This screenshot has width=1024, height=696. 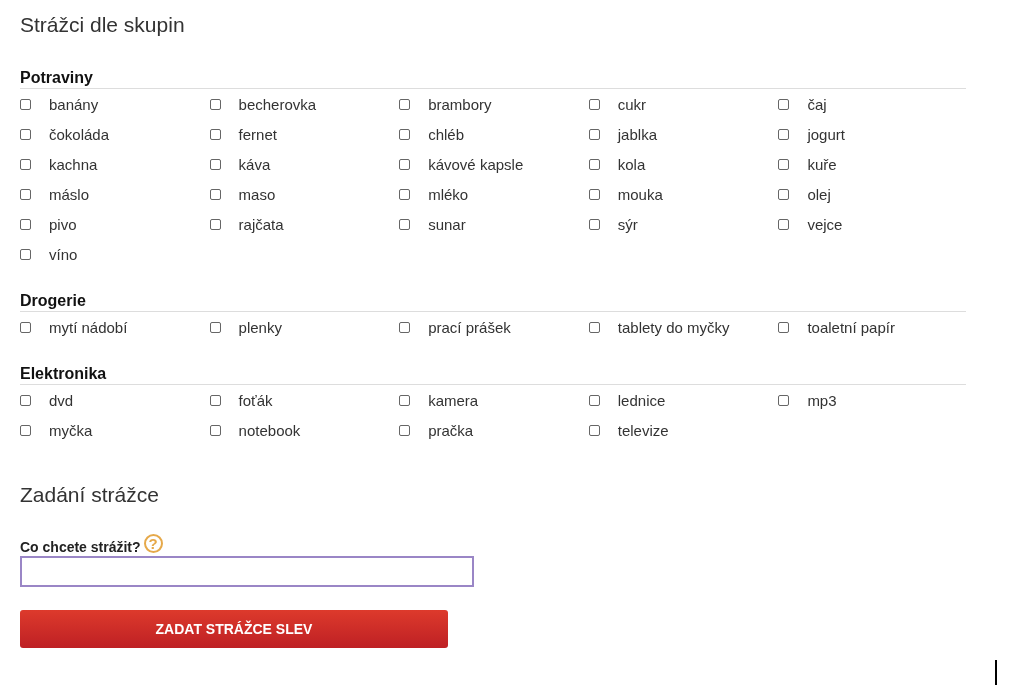 What do you see at coordinates (260, 327) in the screenshot?
I see `checkbox-label: plenky` at bounding box center [260, 327].